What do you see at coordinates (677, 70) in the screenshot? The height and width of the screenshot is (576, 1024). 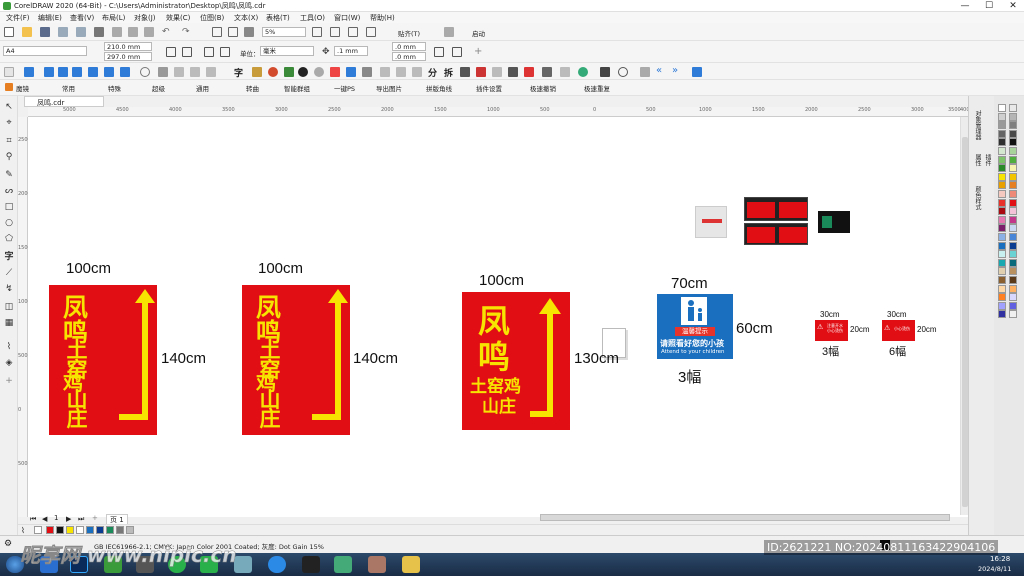 I see `double-right-icon: »` at bounding box center [677, 70].